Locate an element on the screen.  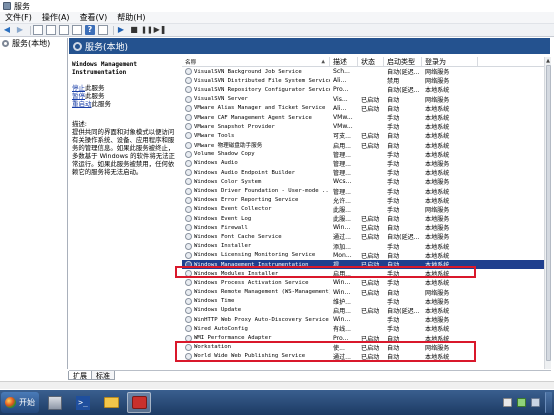
service-name-text: Windows Firewall is located at coordinates (221, 227).